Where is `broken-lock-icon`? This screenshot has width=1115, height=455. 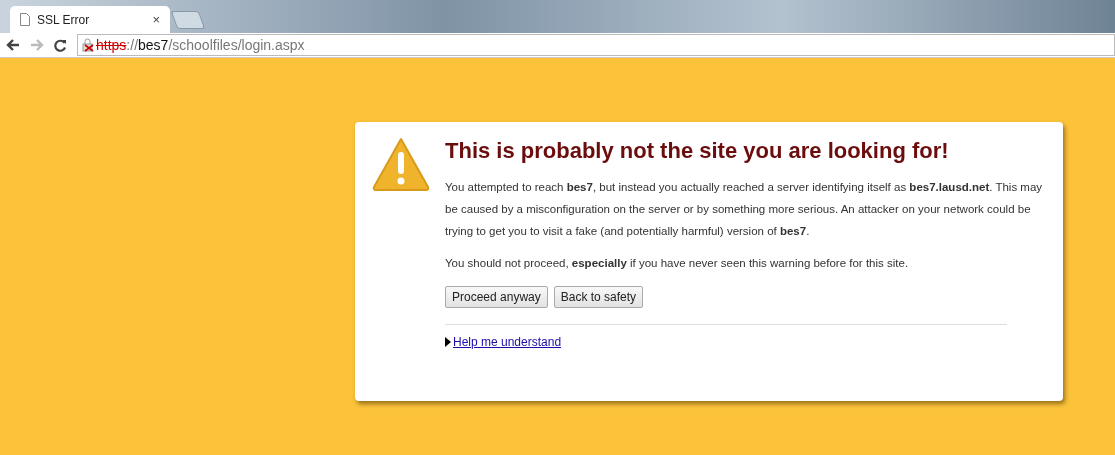
broken-lock-icon is located at coordinates (88, 45).